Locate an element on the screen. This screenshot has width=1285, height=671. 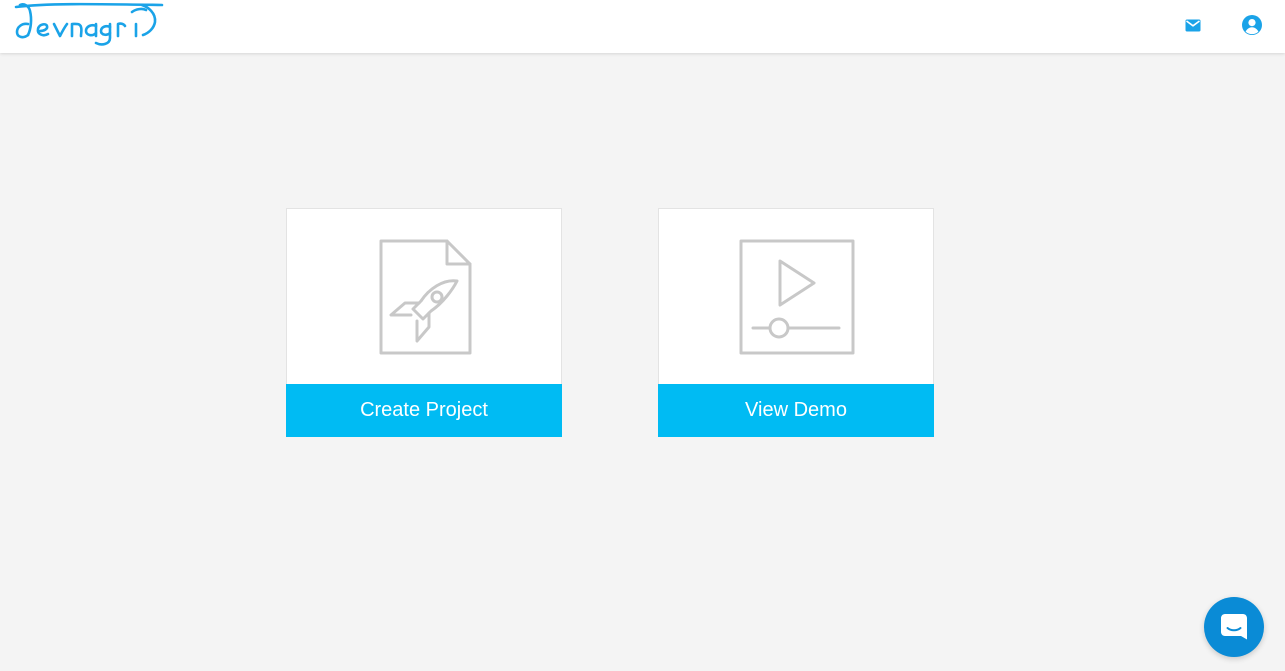
view-demo-card: View Demo is located at coordinates (796, 322).